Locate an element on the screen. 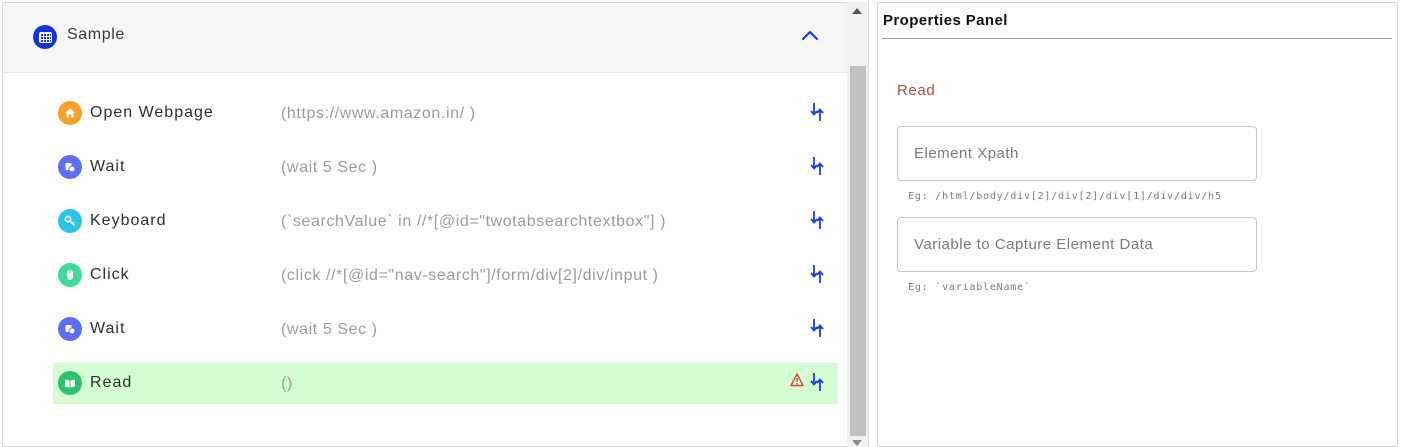 This screenshot has width=1403, height=447. scroll-down-arrow-icon is located at coordinates (857, 443).